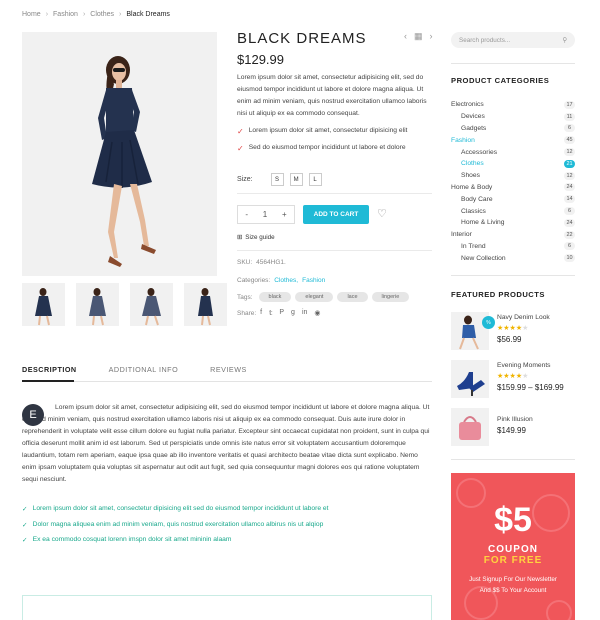 The width and height of the screenshot is (600, 620). What do you see at coordinates (390, 297) in the screenshot?
I see `tag-lingerie: lingerie` at bounding box center [390, 297].